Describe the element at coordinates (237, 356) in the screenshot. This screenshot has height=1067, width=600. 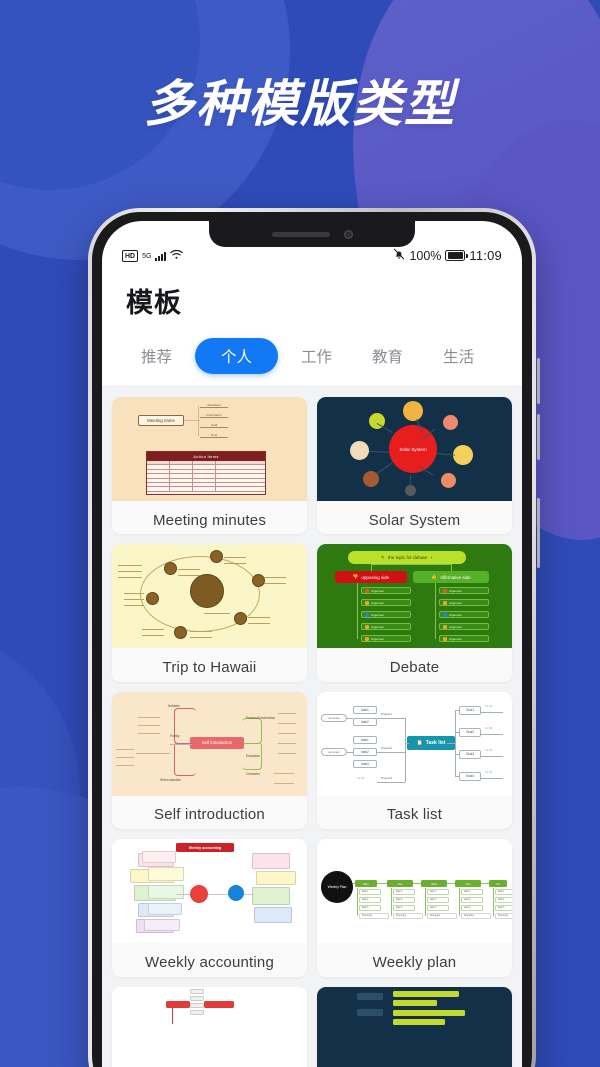
I see `tab-personal: 个人` at that location.